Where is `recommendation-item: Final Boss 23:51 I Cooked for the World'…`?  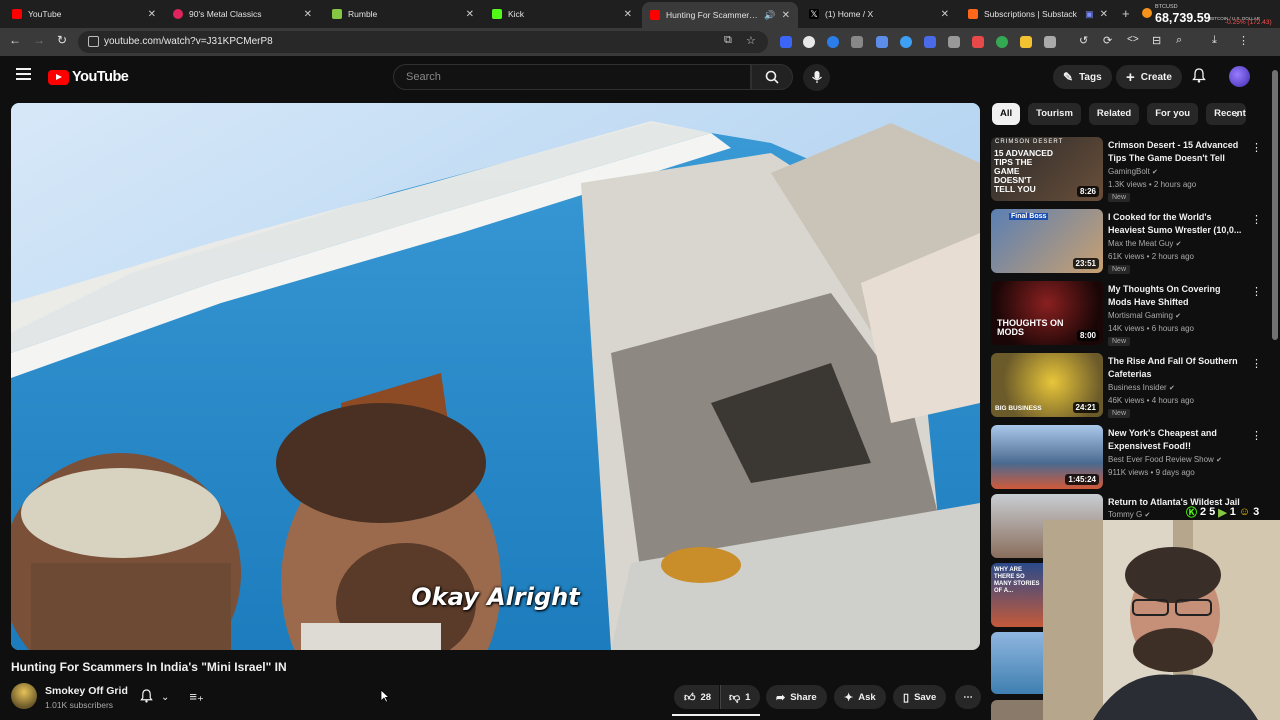 recommendation-item: Final Boss 23:51 I Cooked for the World'… is located at coordinates (1131, 243).